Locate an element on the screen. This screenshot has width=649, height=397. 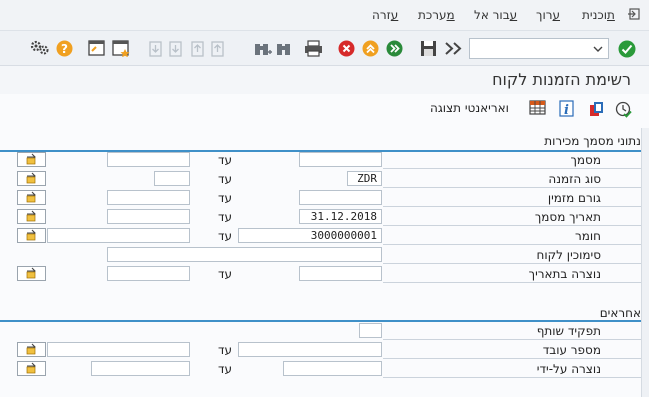
label-partner-function: תפקיד שותף is located at coordinates (568, 331).